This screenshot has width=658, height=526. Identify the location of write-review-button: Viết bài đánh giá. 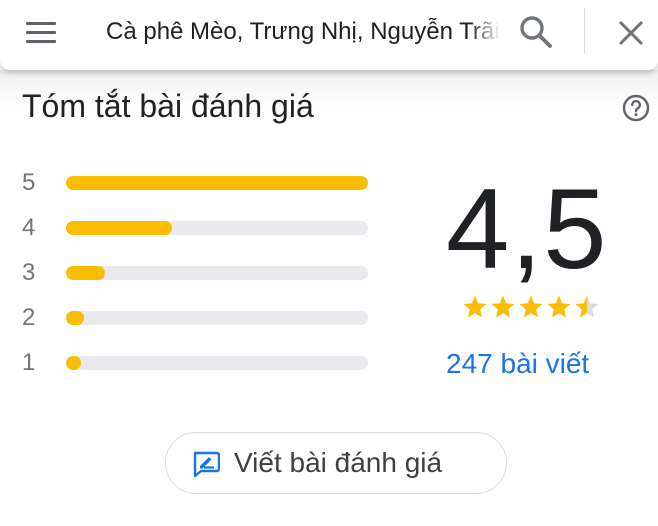
(336, 463).